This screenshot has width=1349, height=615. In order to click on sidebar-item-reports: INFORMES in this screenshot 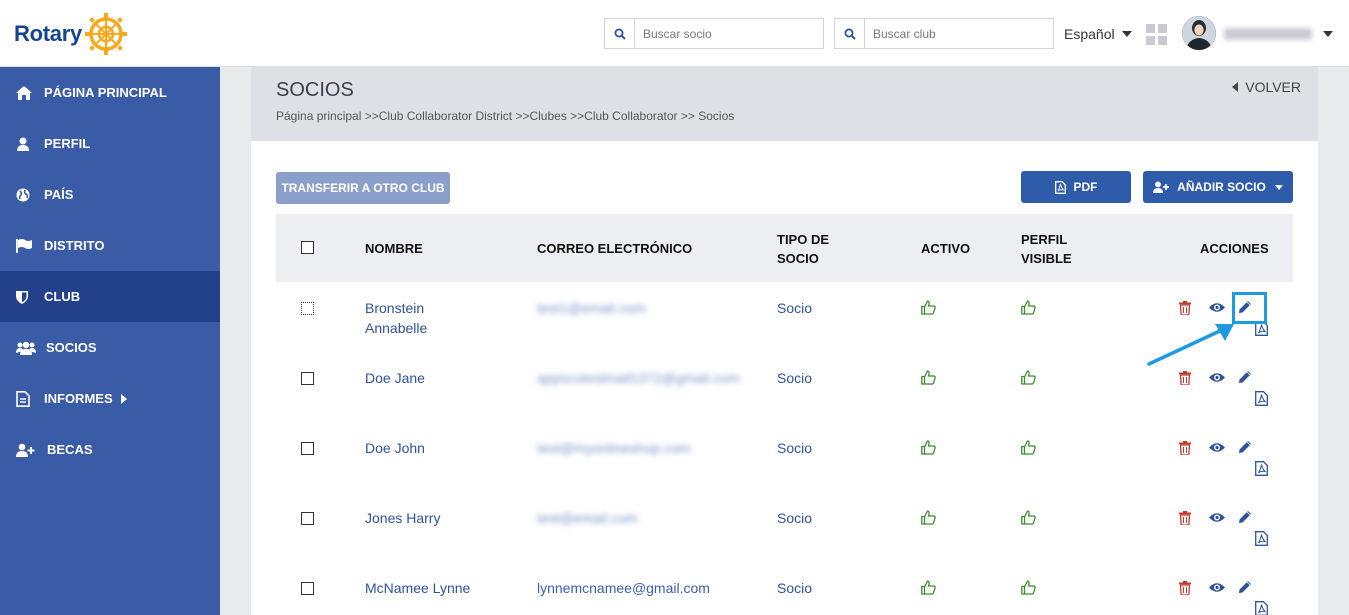, I will do `click(110, 398)`.